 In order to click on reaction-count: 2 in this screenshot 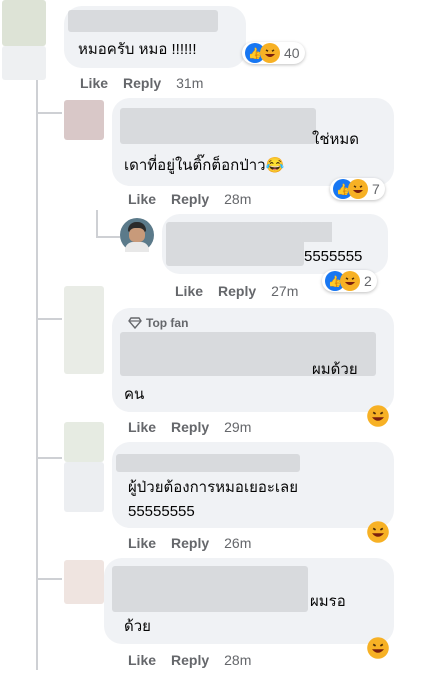, I will do `click(368, 281)`.